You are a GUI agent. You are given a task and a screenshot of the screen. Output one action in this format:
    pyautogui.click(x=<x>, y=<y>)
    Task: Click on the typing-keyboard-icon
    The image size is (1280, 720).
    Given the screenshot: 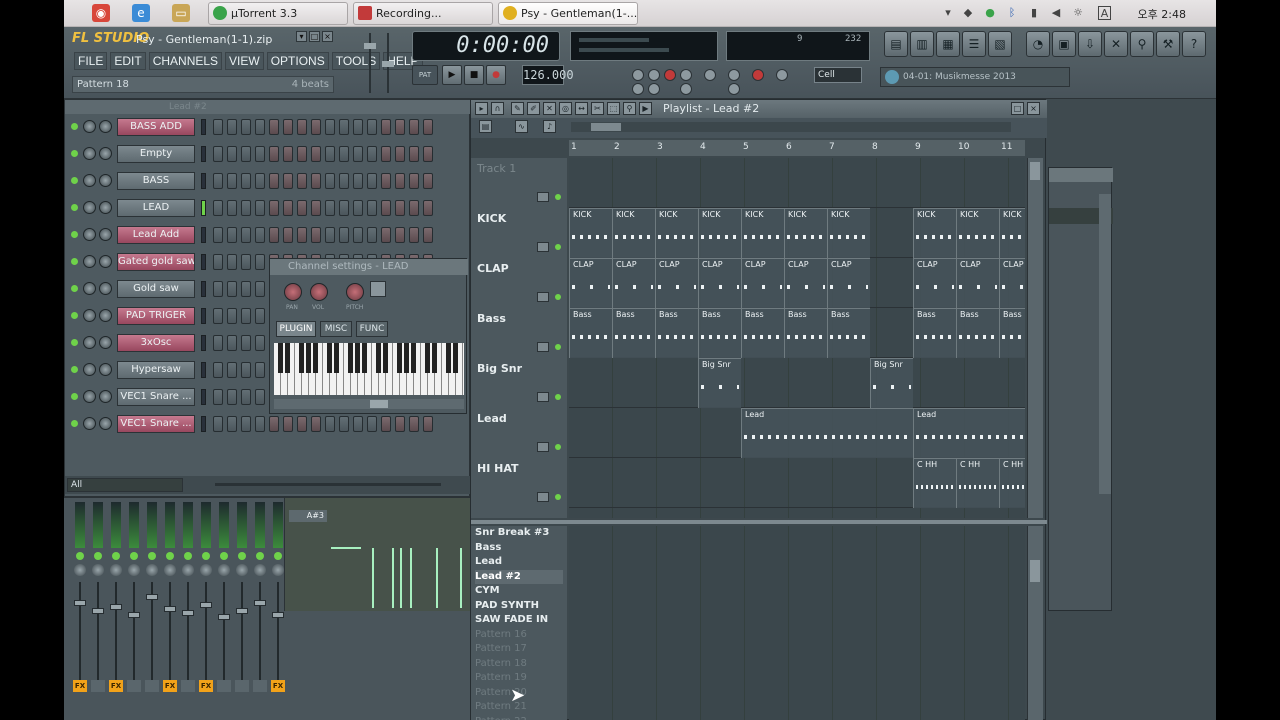 What is the action you would take?
    pyautogui.click(x=782, y=75)
    